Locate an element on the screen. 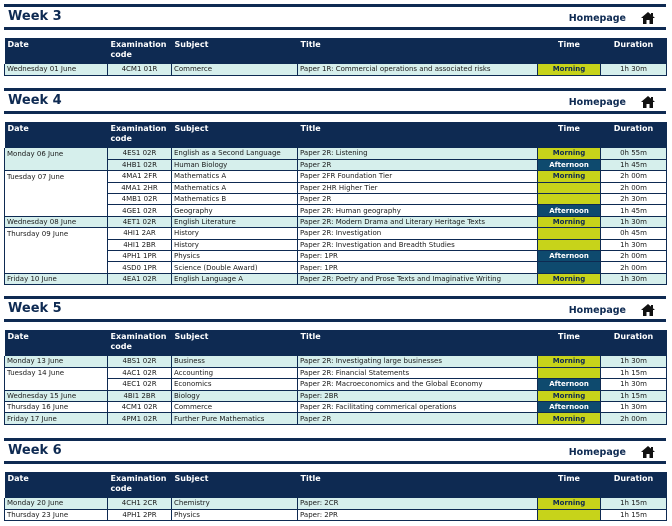 The image size is (672, 526). cell-date: Monday 06 June is located at coordinates (56, 154).